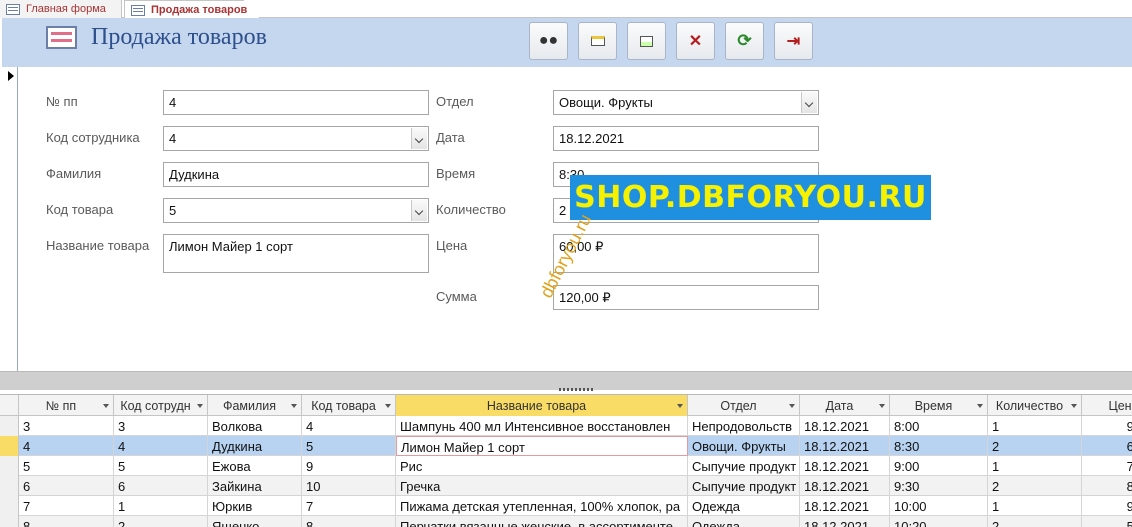  What do you see at coordinates (744, 426) in the screenshot?
I see `table-cell: Непродовольств` at bounding box center [744, 426].